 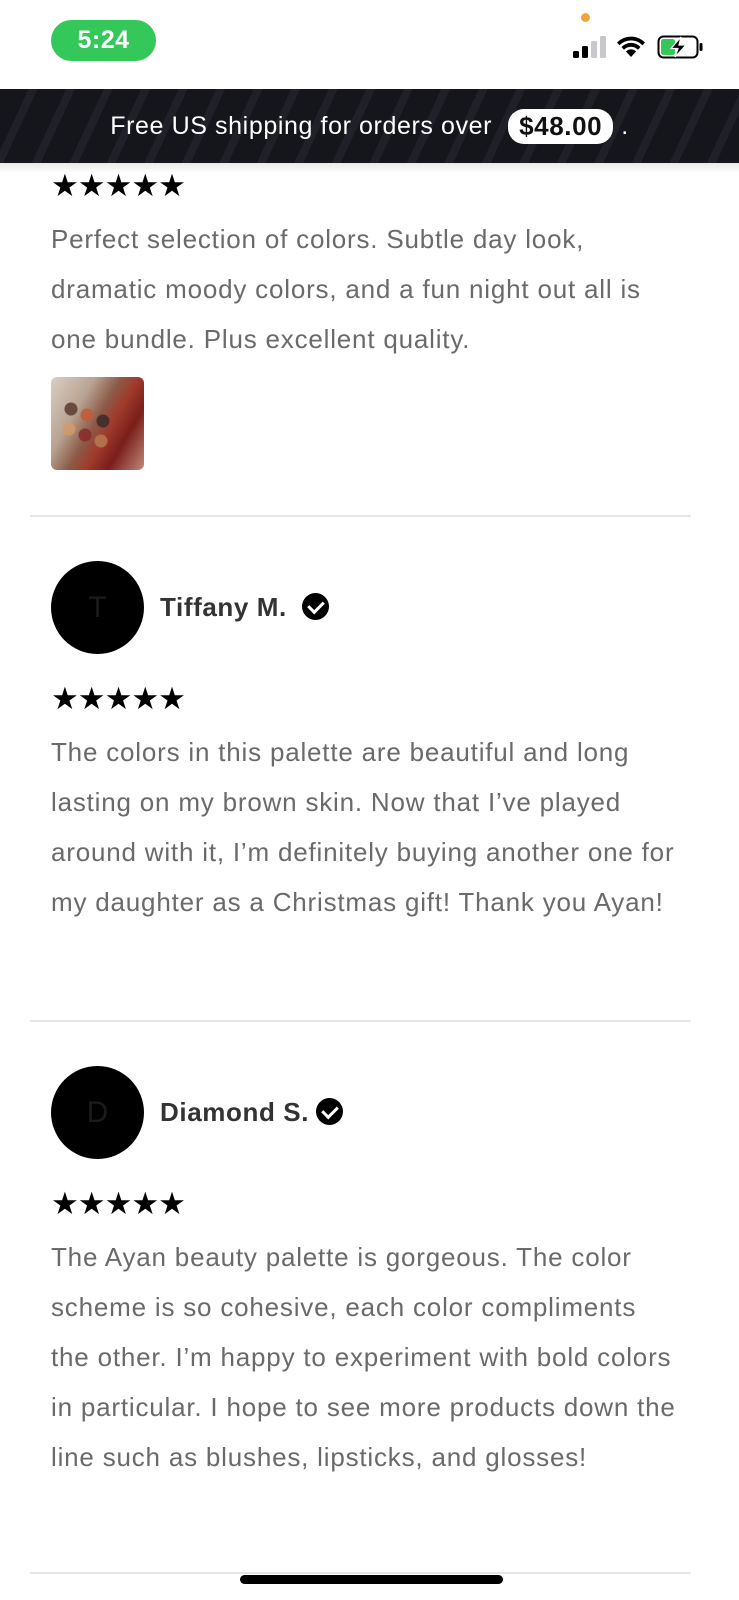 I want to click on palette-photo, so click(x=87, y=424).